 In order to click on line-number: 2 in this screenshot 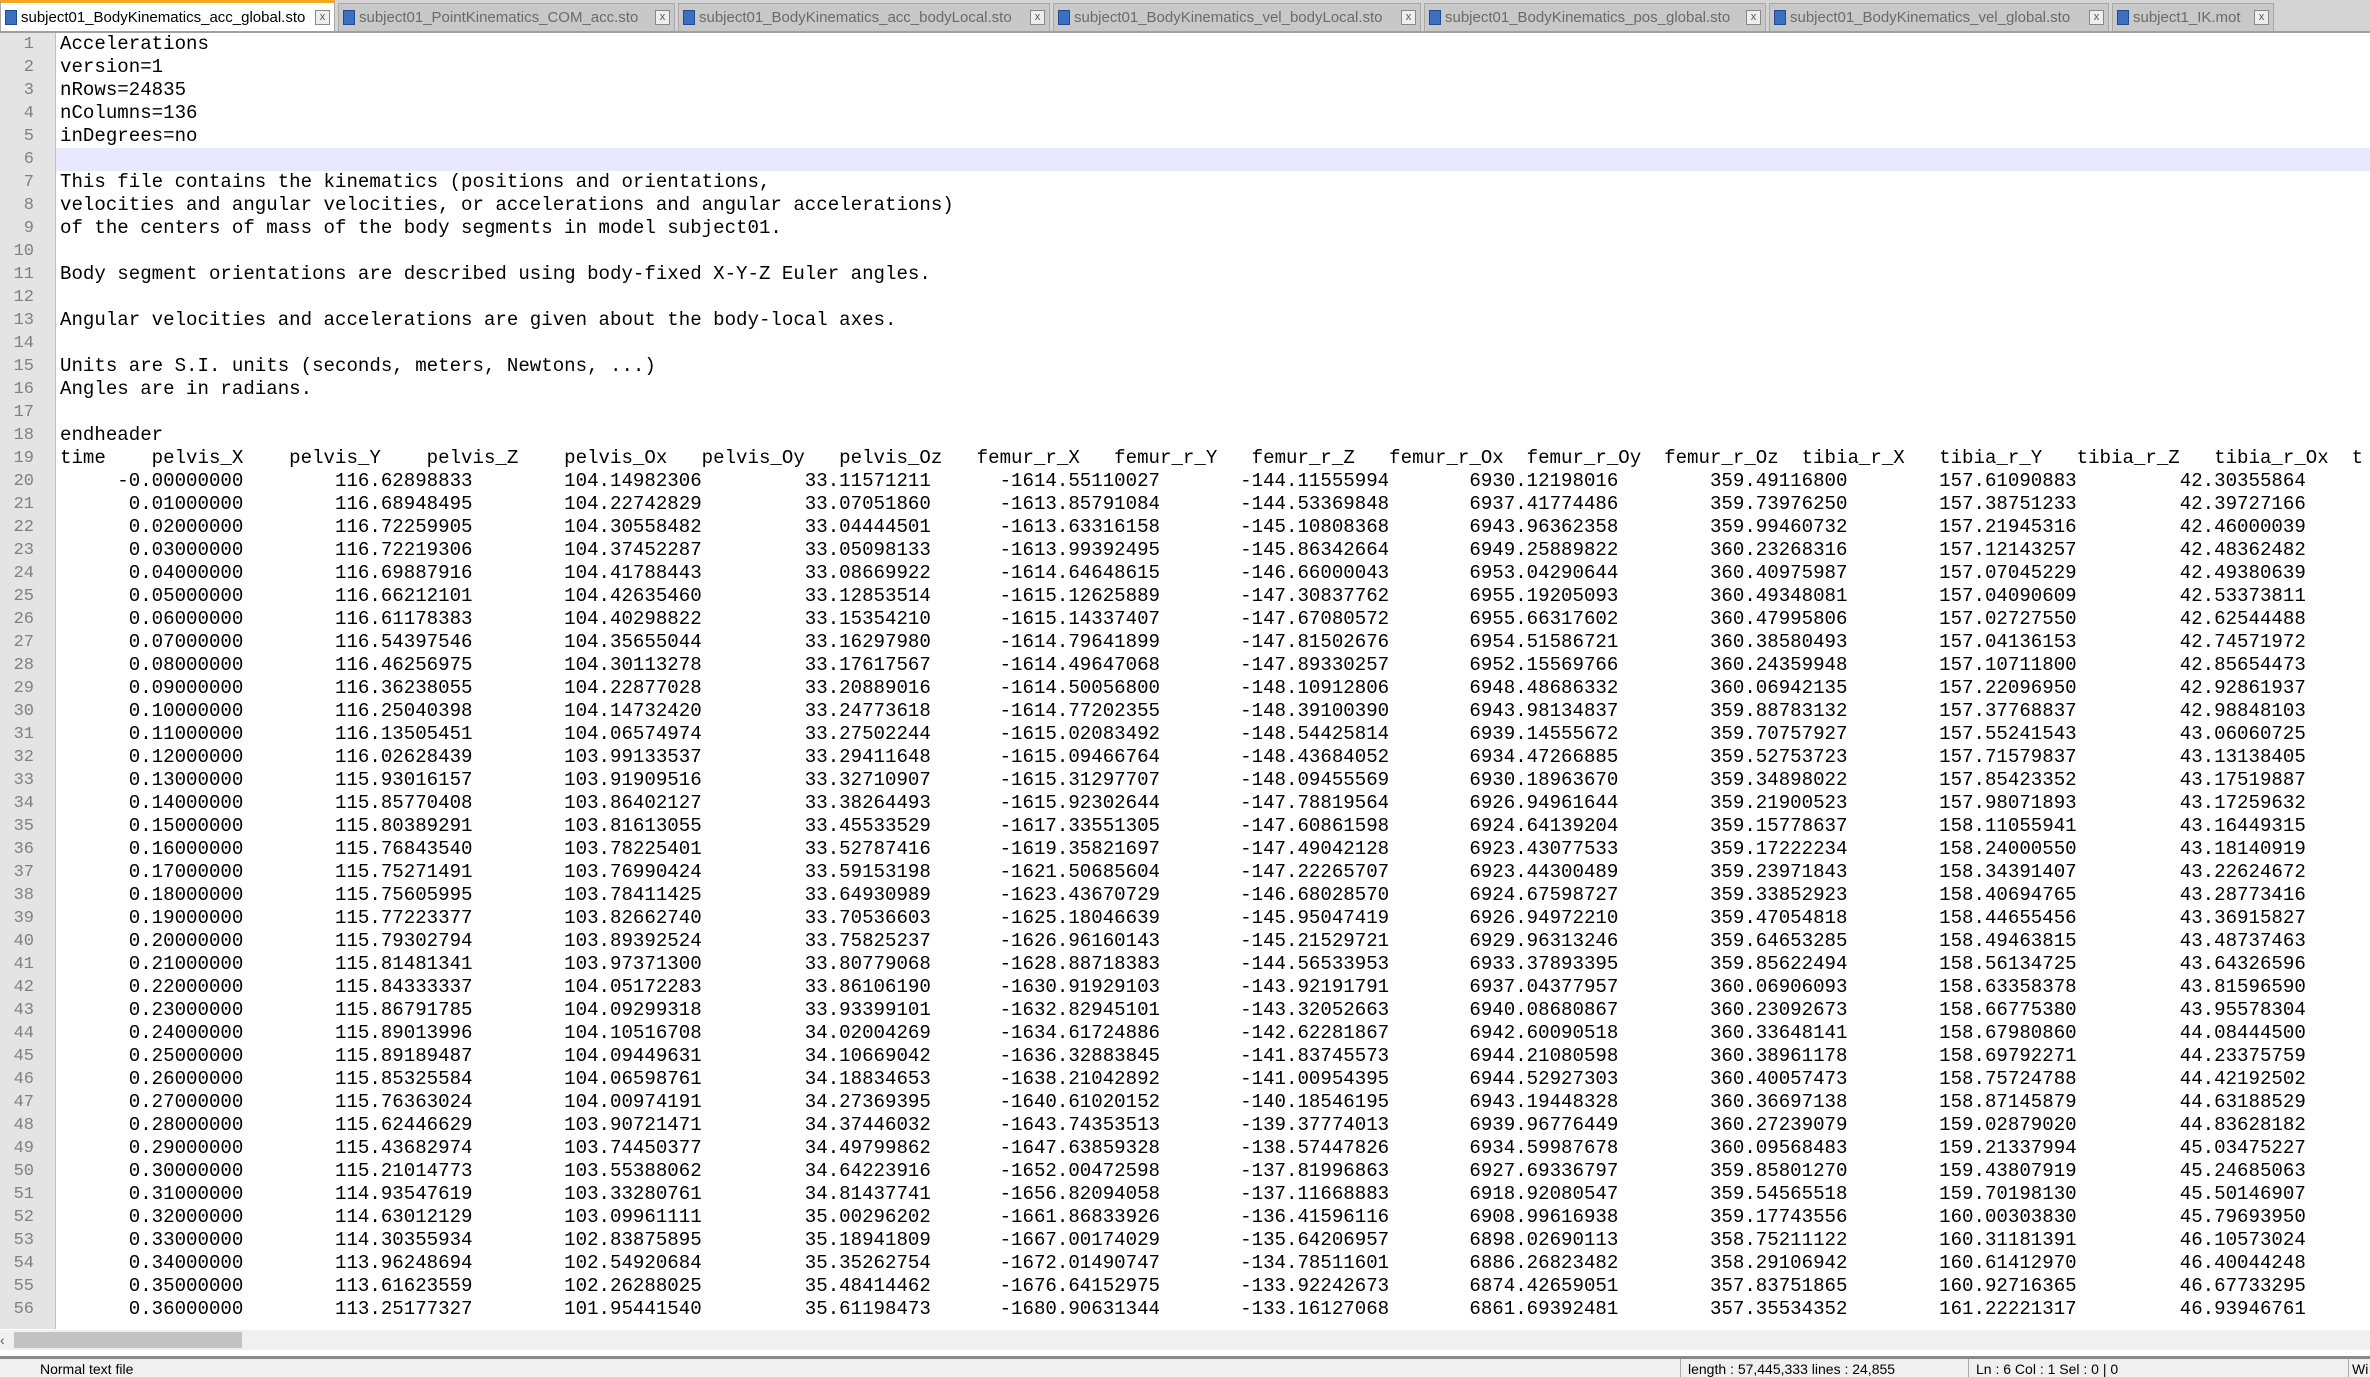, I will do `click(28, 67)`.